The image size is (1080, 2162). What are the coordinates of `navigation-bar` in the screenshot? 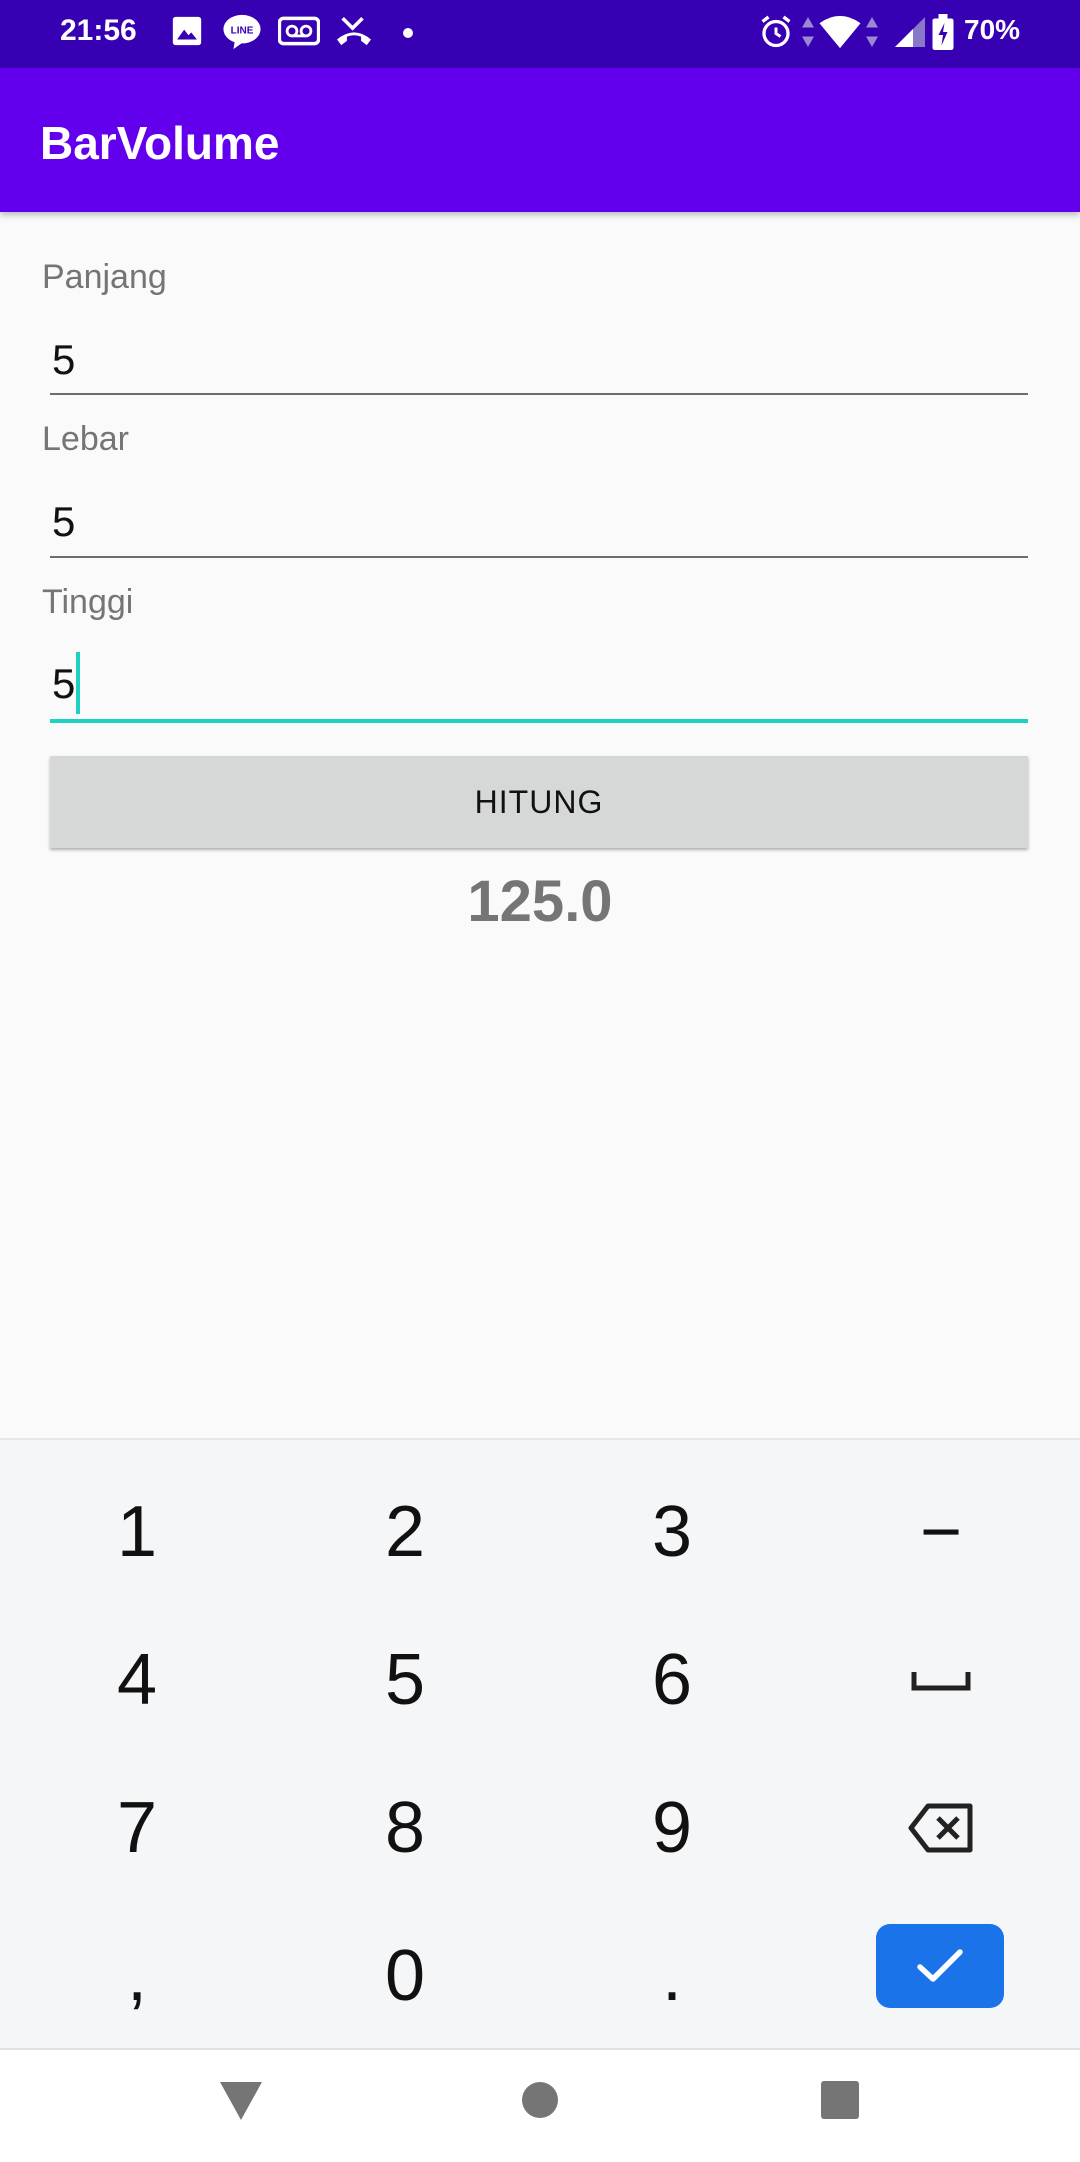 It's located at (540, 2105).